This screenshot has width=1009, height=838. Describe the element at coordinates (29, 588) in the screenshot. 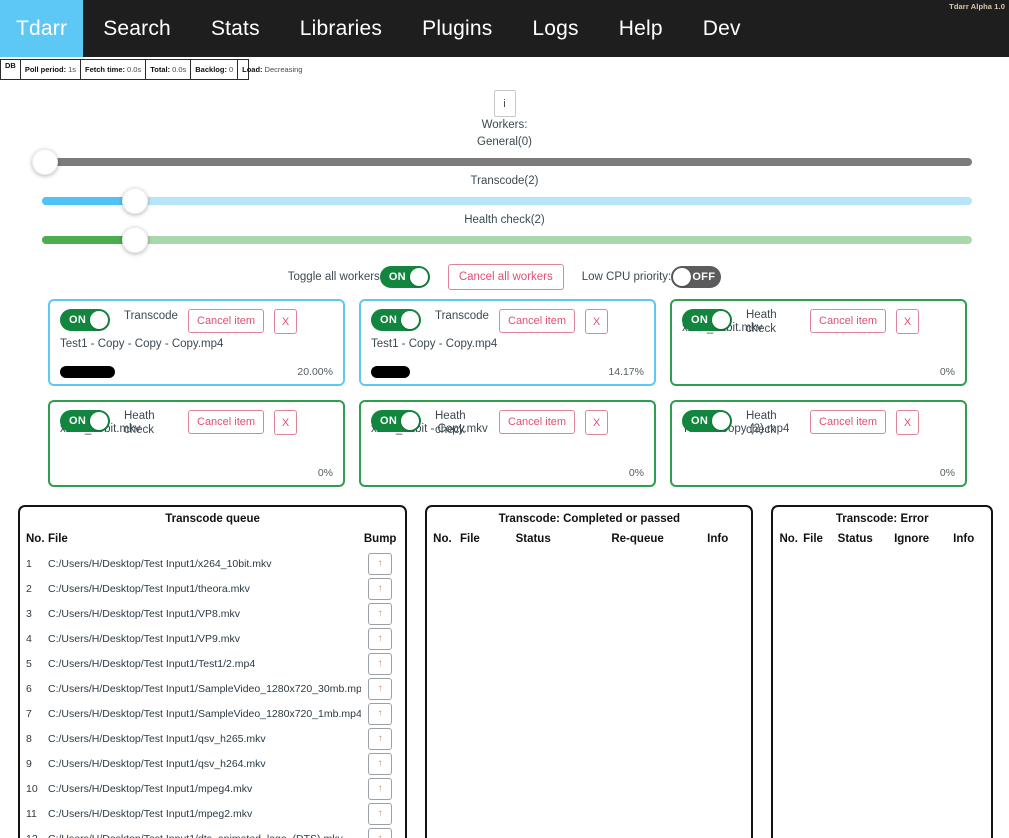

I see `queue-row-number: 2` at that location.